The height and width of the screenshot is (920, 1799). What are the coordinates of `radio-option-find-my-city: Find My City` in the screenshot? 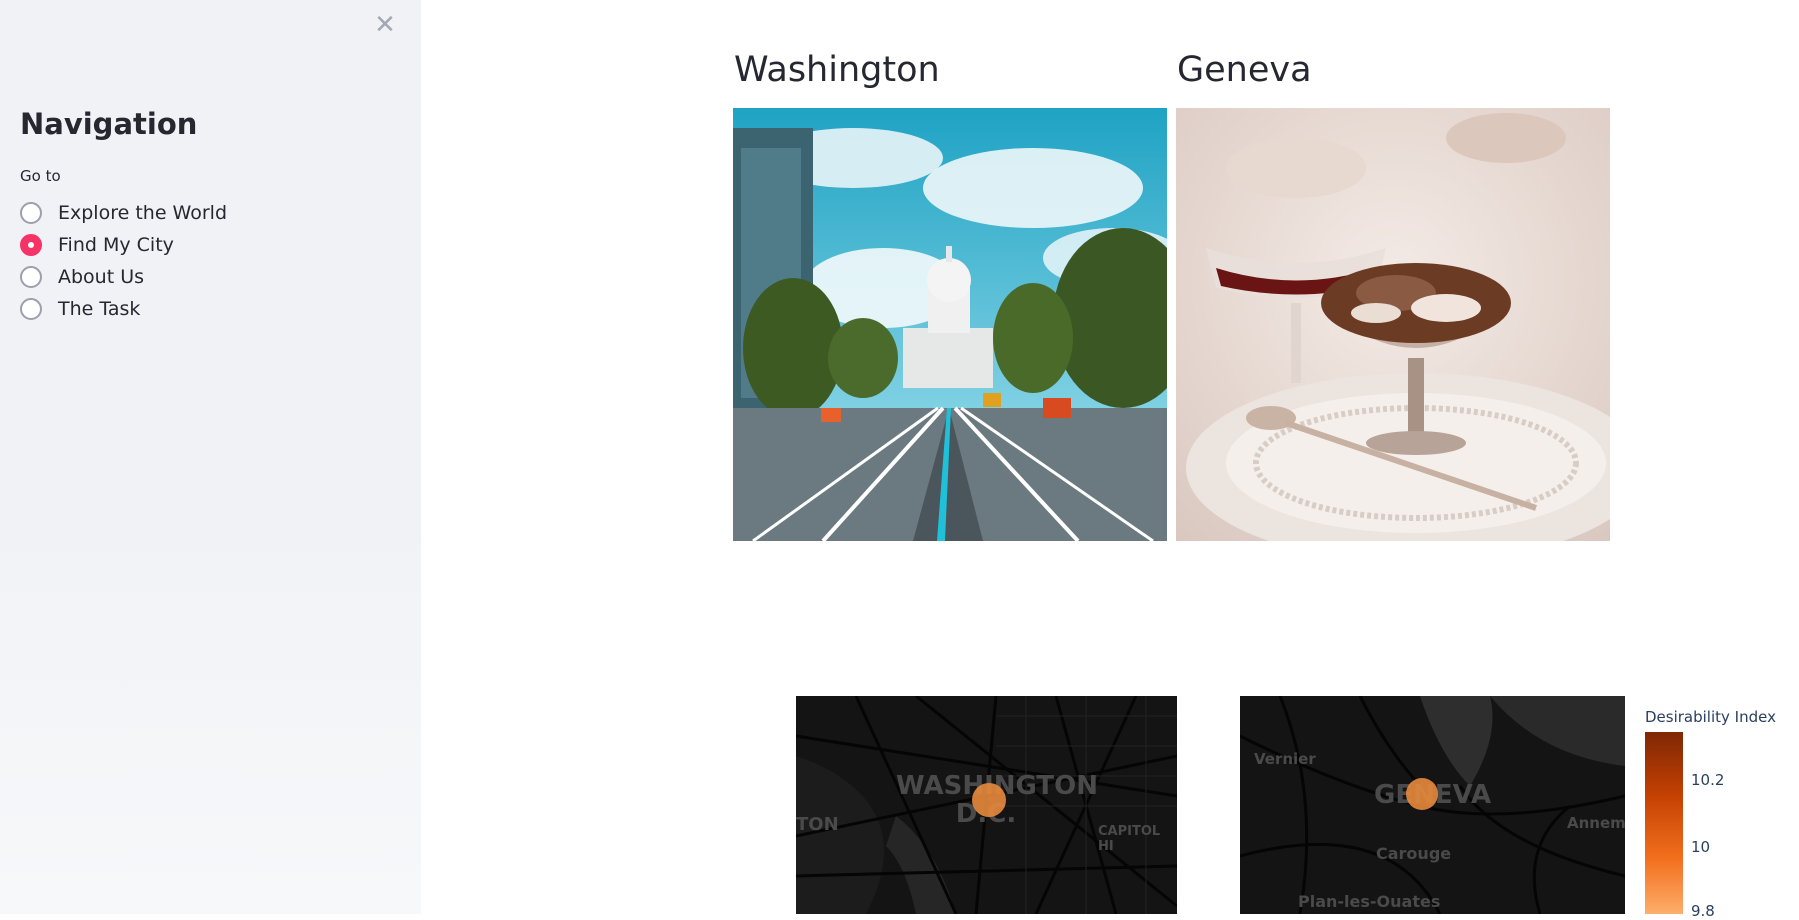 It's located at (123, 245).